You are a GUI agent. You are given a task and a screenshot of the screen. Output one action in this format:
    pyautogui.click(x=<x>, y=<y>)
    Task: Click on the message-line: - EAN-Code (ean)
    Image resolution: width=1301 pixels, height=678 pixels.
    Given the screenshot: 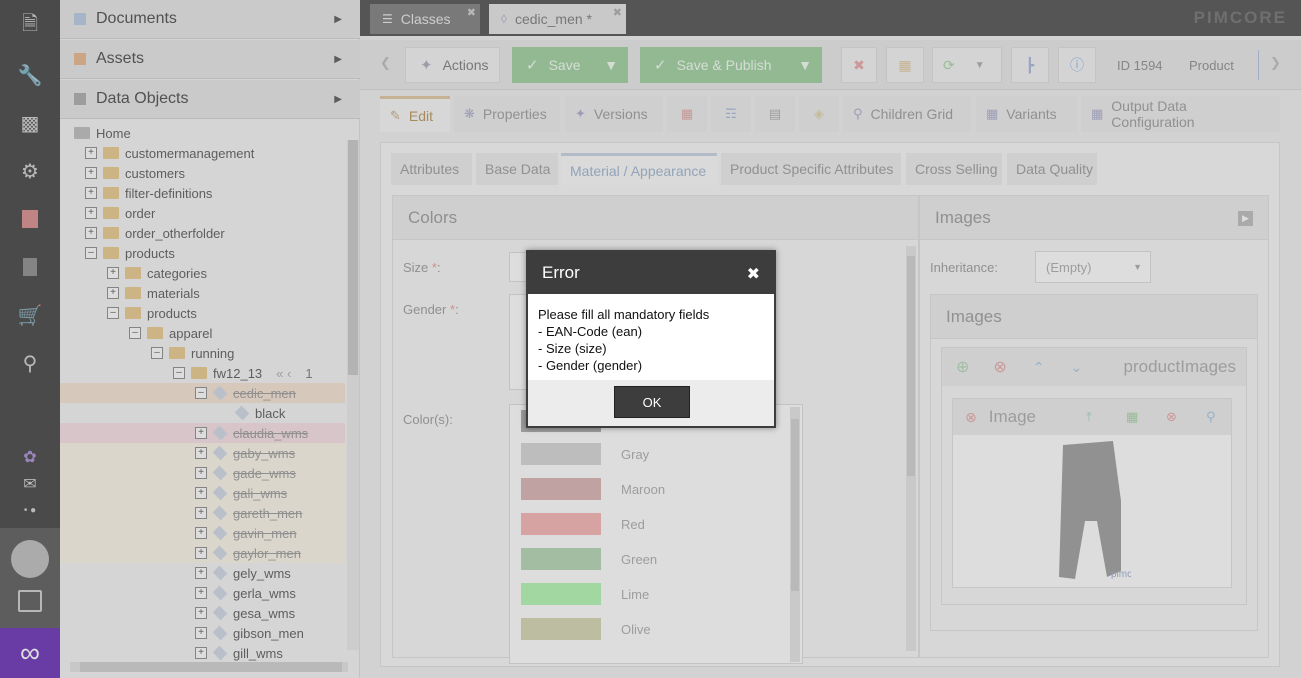 What is the action you would take?
    pyautogui.click(x=590, y=331)
    